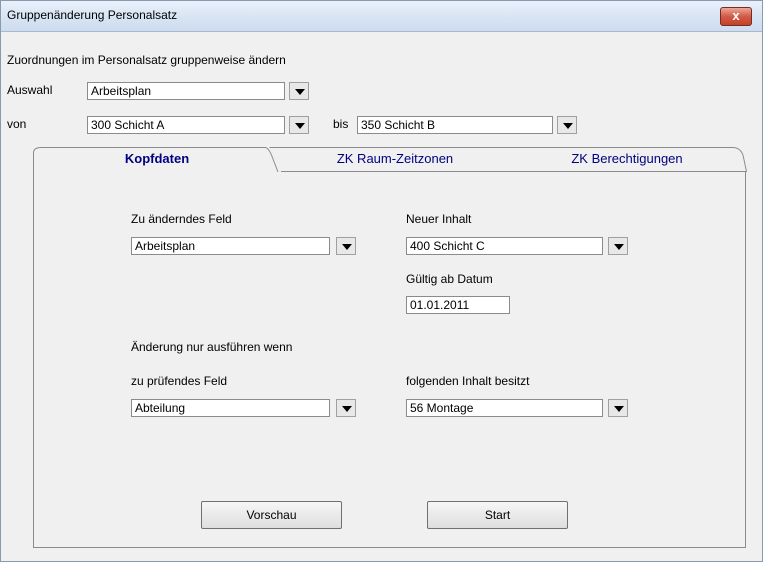 Image resolution: width=763 pixels, height=562 pixels. Describe the element at coordinates (439, 219) in the screenshot. I see `new-content-label: Neuer Inhalt` at that location.